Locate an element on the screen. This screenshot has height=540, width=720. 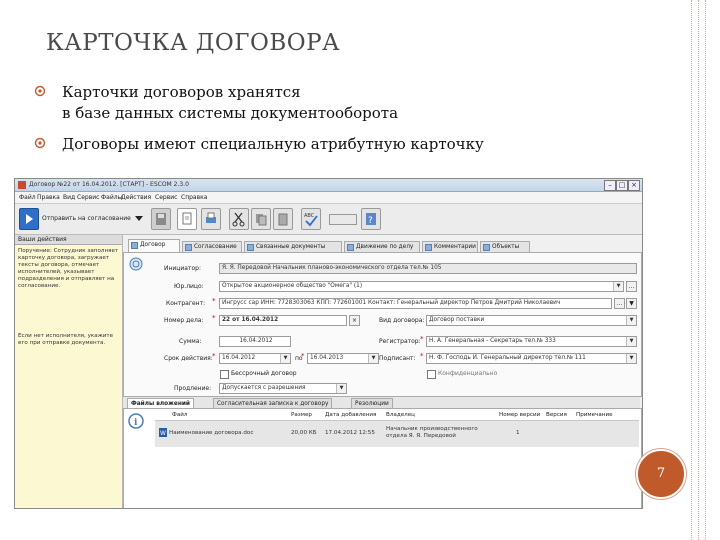
menu-edit: Правка is located at coordinates (48, 197).